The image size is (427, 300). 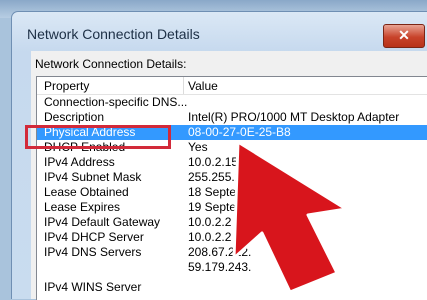 I want to click on red-arrow-icon, so click(x=290, y=217).